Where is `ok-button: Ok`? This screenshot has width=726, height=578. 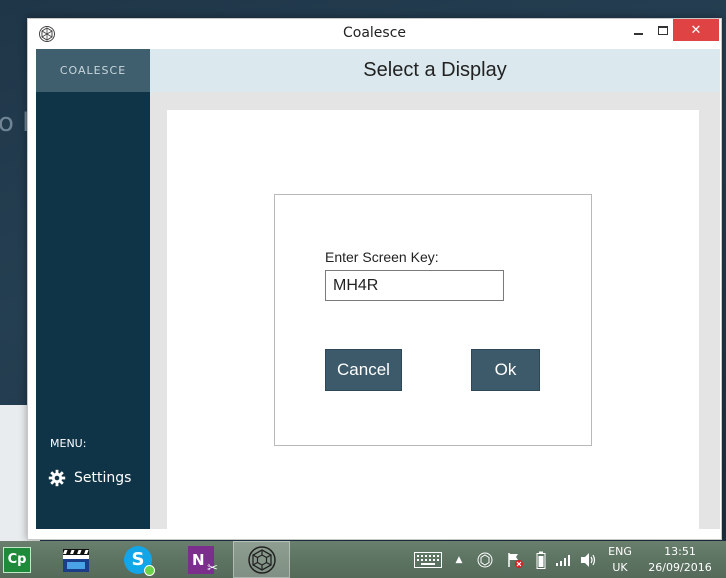
ok-button: Ok is located at coordinates (505, 370).